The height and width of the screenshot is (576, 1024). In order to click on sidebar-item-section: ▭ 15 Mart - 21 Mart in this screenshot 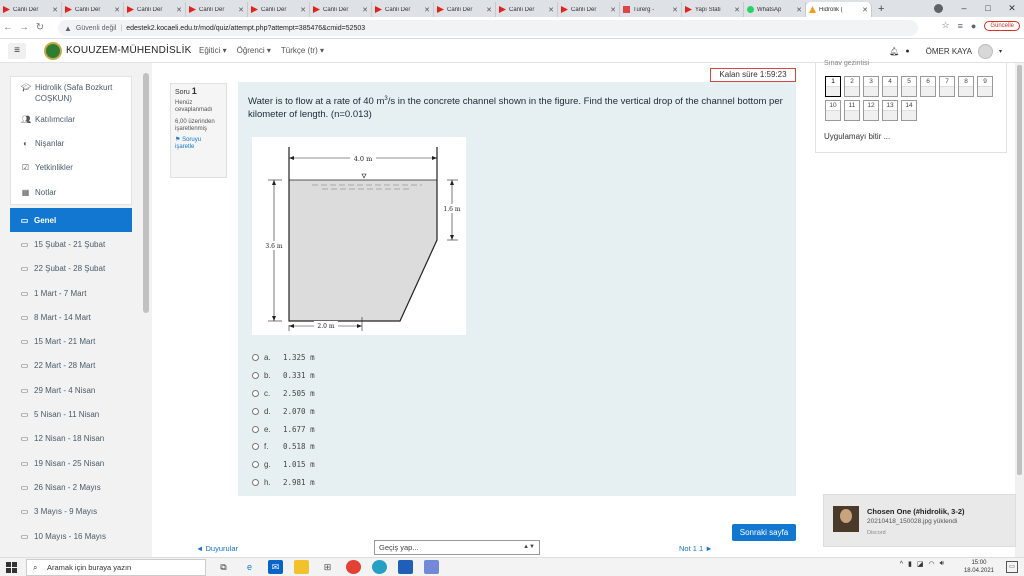, I will do `click(71, 341)`.